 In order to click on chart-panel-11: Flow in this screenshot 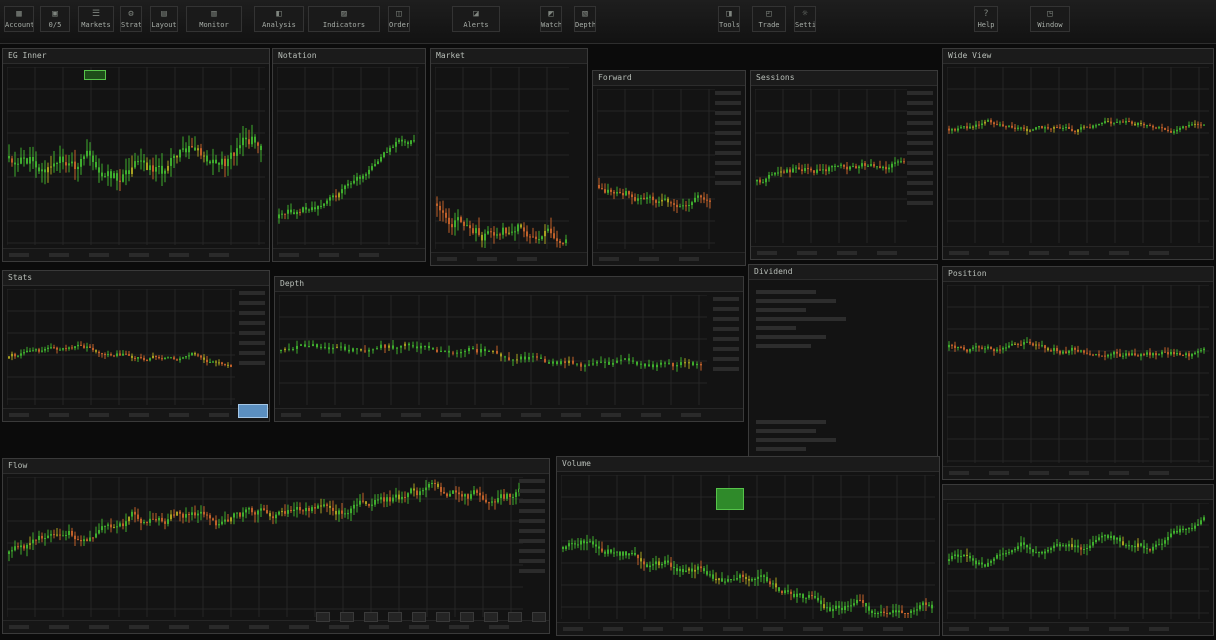, I will do `click(276, 546)`.